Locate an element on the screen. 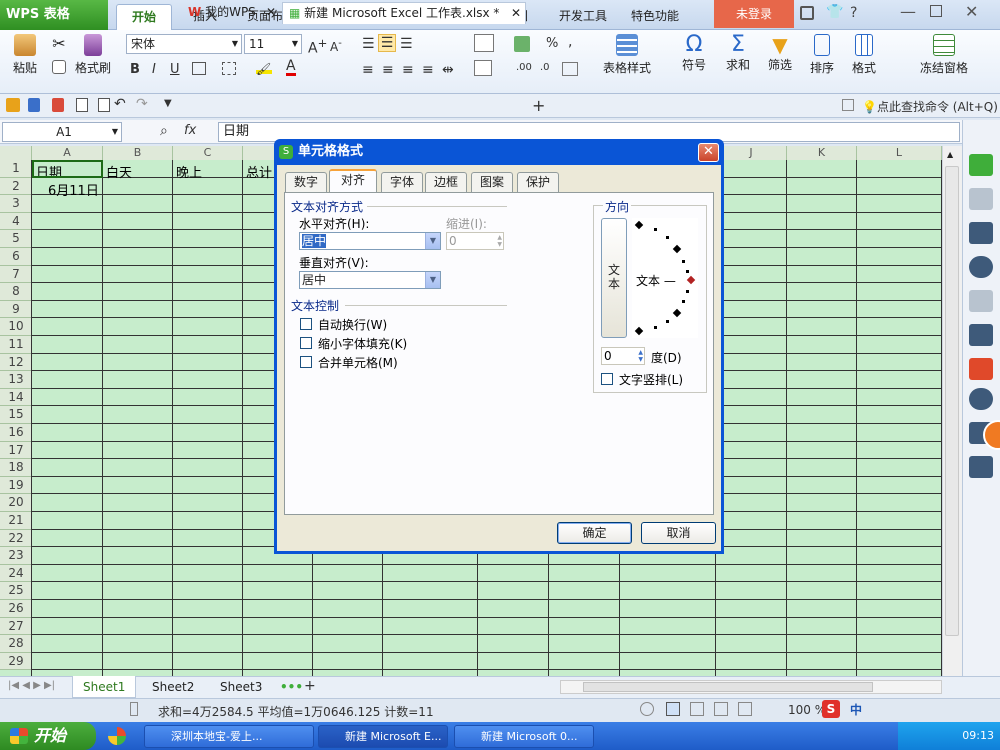 This screenshot has height=750, width=1000. fill-color-icon: 🖌 is located at coordinates (264, 69).